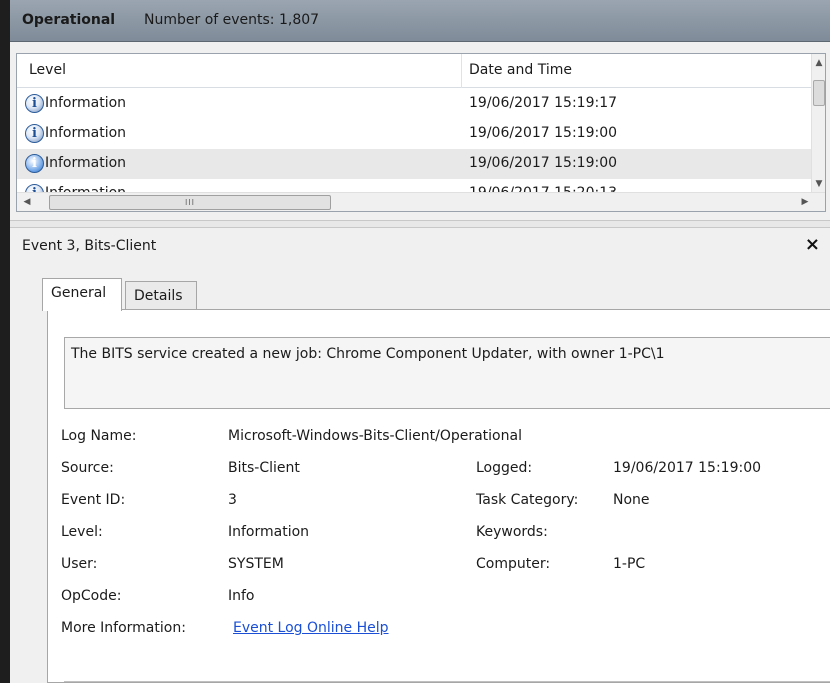 The width and height of the screenshot is (830, 683). What do you see at coordinates (123, 628) in the screenshot?
I see `more-information-label: More Information:` at bounding box center [123, 628].